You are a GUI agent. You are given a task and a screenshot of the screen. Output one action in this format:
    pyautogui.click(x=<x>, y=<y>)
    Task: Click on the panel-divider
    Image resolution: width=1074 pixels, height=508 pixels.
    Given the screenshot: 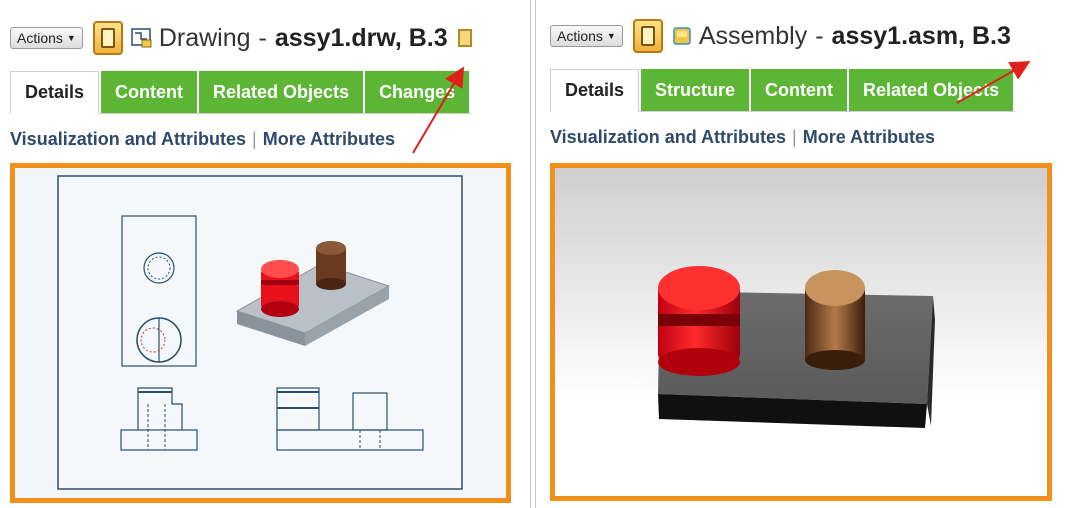 What is the action you would take?
    pyautogui.click(x=533, y=254)
    